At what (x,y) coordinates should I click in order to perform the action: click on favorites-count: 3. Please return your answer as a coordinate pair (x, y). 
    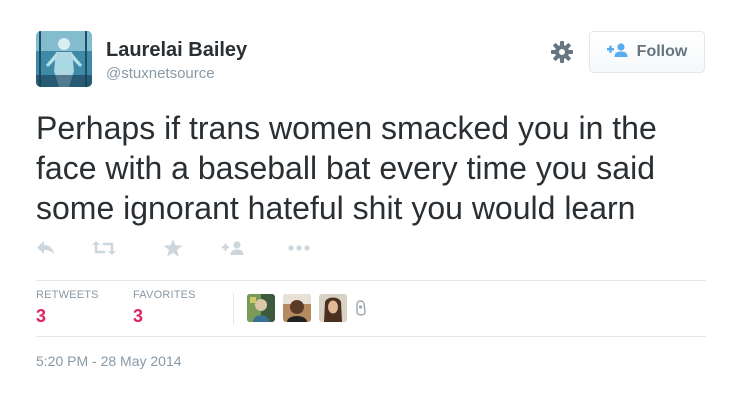
    Looking at the image, I should click on (138, 316).